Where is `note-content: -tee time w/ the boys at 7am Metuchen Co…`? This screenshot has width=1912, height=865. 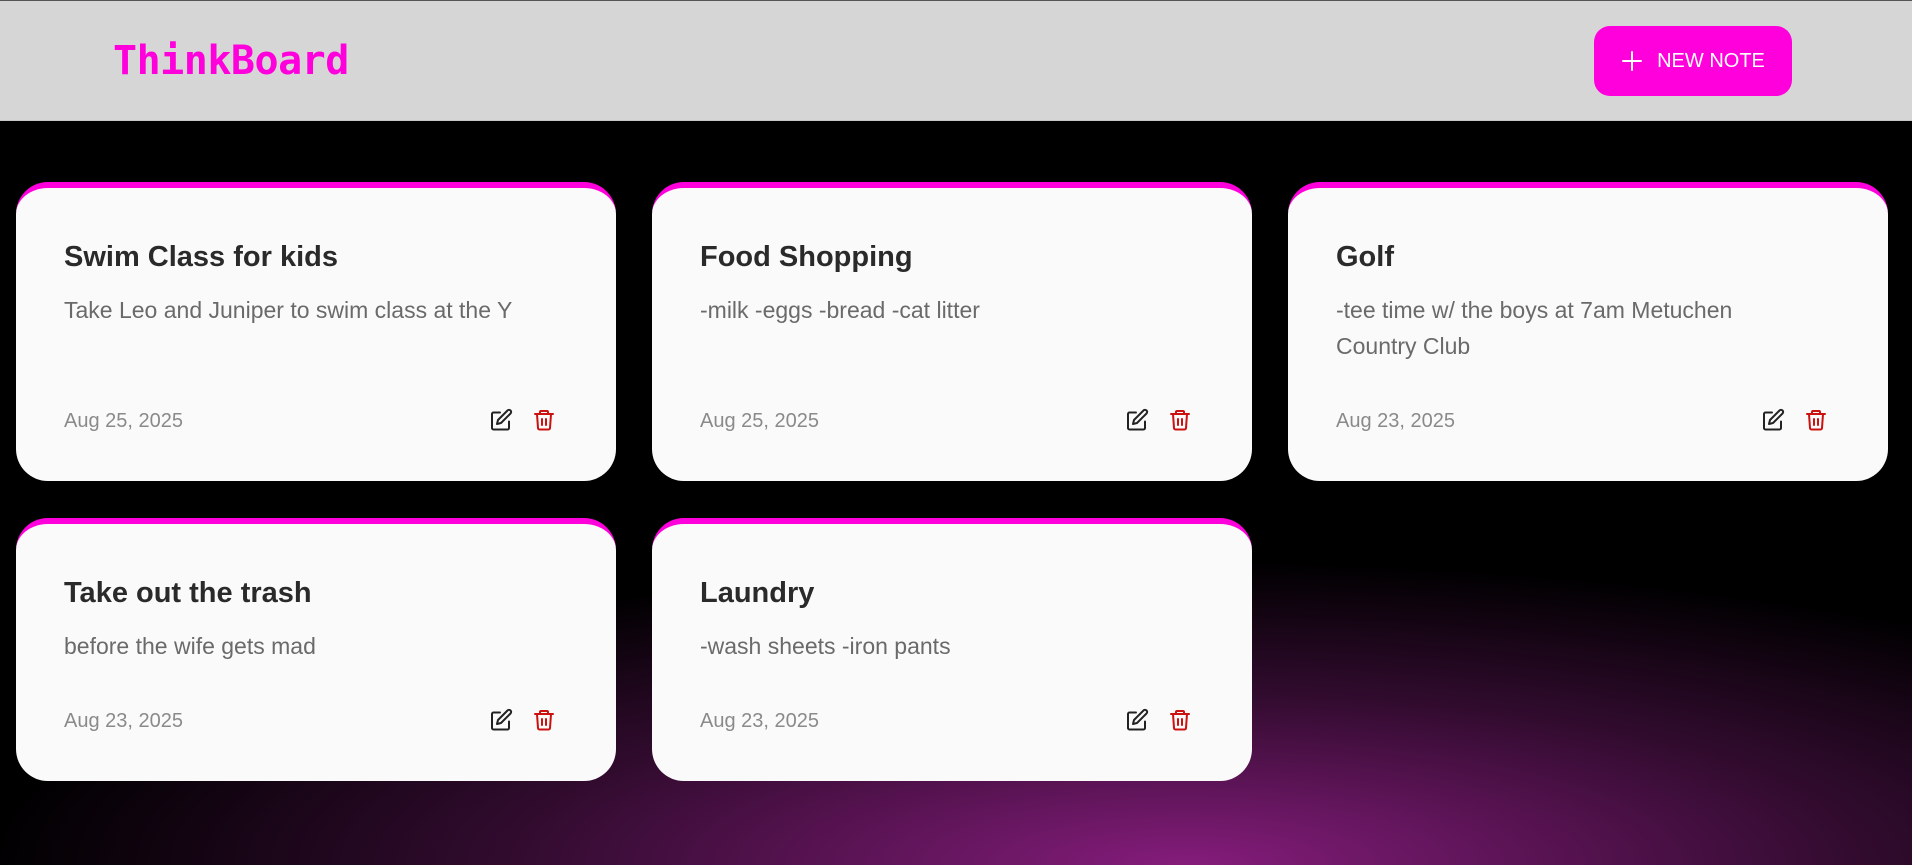
note-content: -tee time w/ the boys at 7am Metuchen Co… is located at coordinates (1534, 328).